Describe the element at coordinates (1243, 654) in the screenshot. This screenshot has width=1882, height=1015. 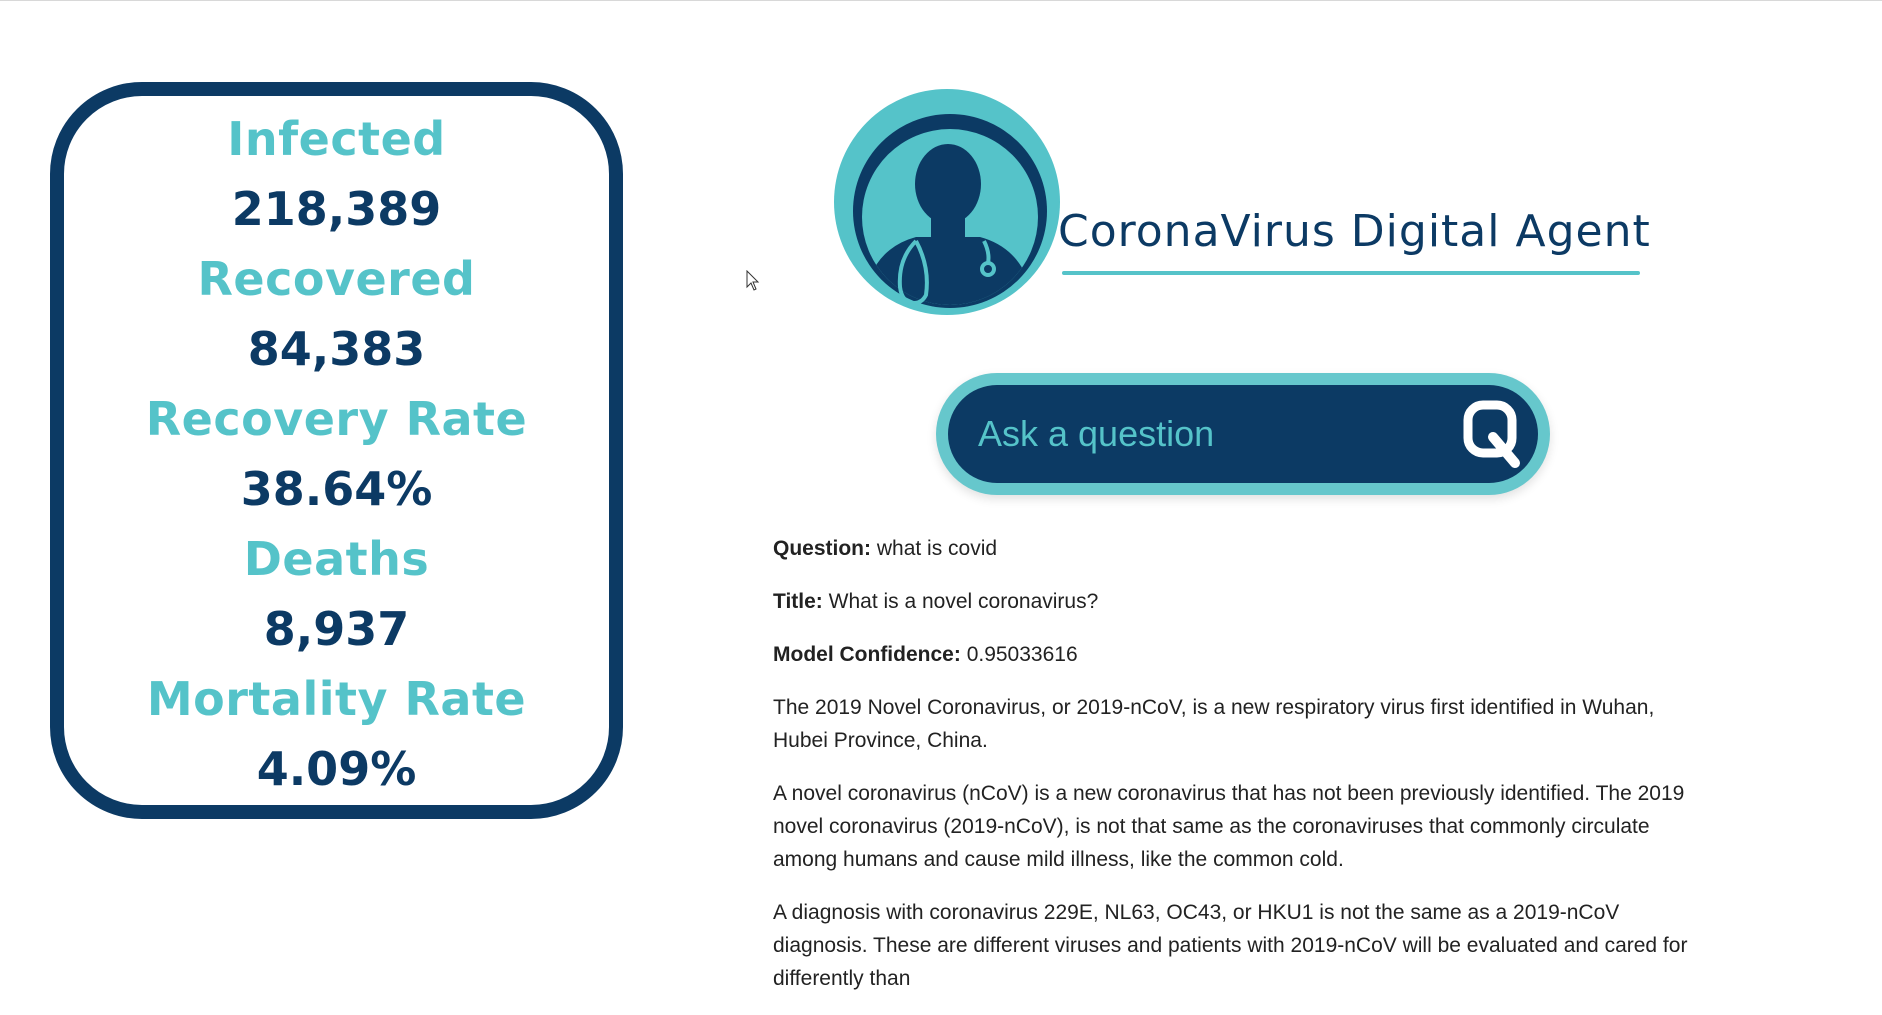
I see `confidence-line: Model Confidence: 0.95033616` at that location.